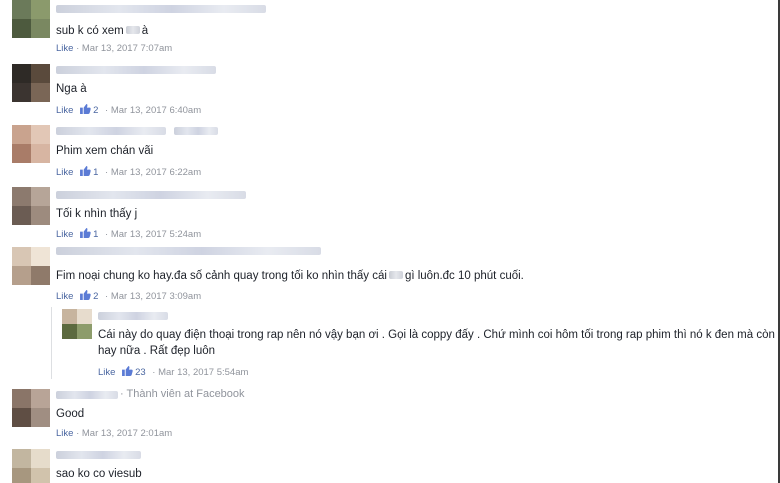 This screenshot has height=483, width=780. I want to click on comment-timestamp: Mar 13, 2017 2:01am, so click(127, 433).